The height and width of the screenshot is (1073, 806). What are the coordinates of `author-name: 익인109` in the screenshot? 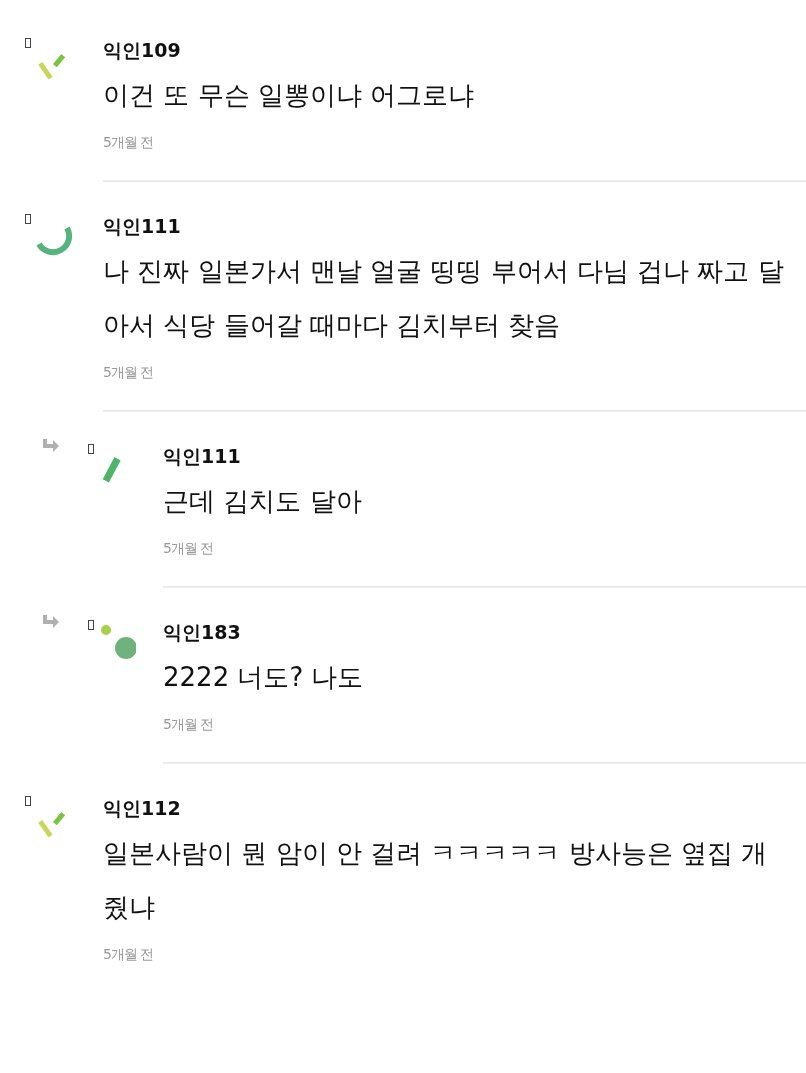 It's located at (142, 50).